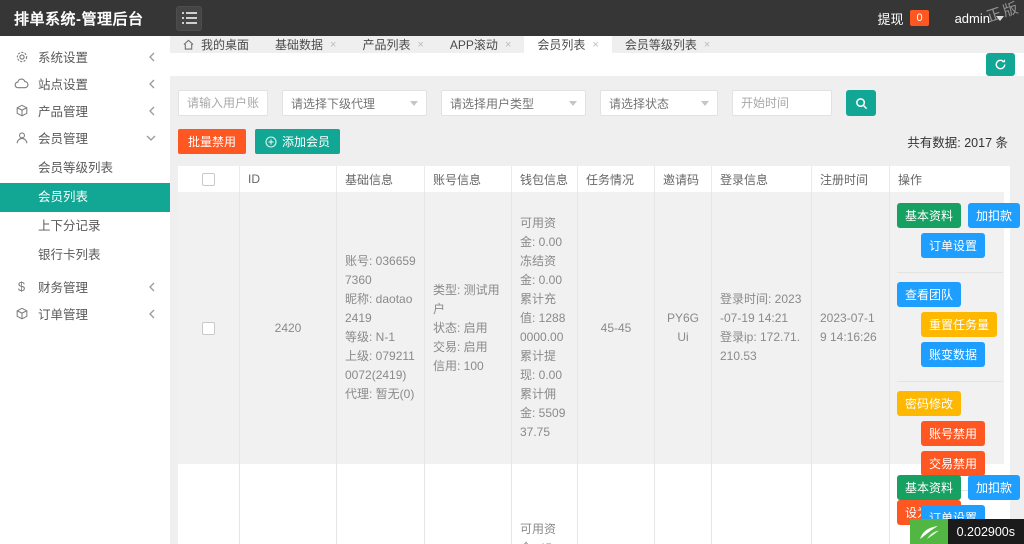 Image resolution: width=1024 pixels, height=544 pixels. I want to click on select-all-cell, so click(209, 179).